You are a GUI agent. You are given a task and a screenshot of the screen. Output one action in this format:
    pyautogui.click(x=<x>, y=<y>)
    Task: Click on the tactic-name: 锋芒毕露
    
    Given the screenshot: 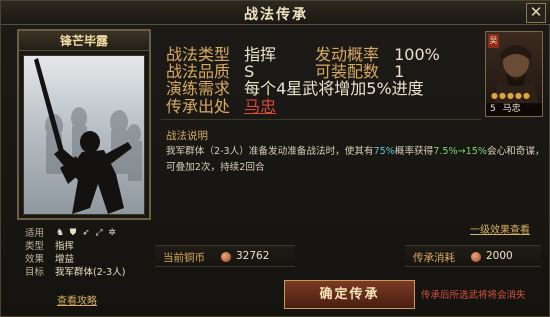 What is the action you would take?
    pyautogui.click(x=84, y=41)
    